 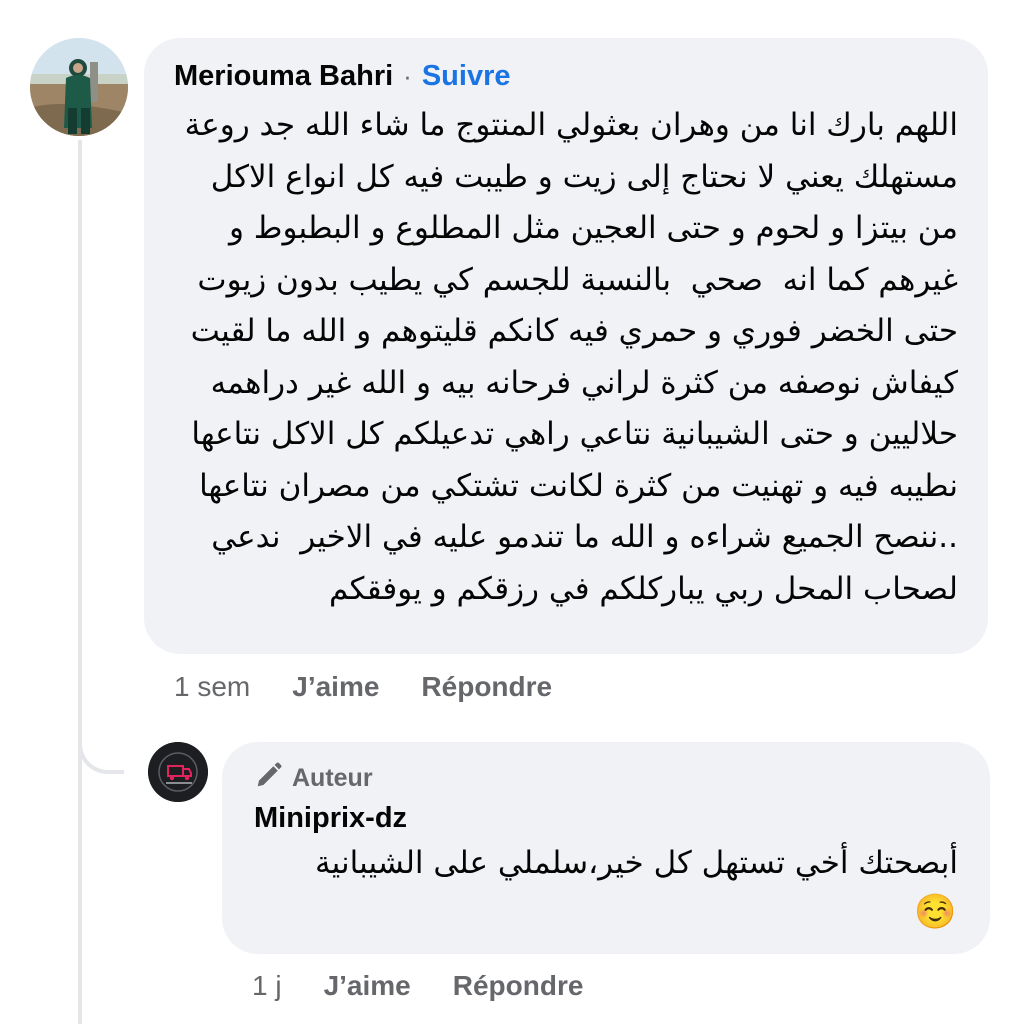 I want to click on author-badge-label: Auteur, so click(x=332, y=777).